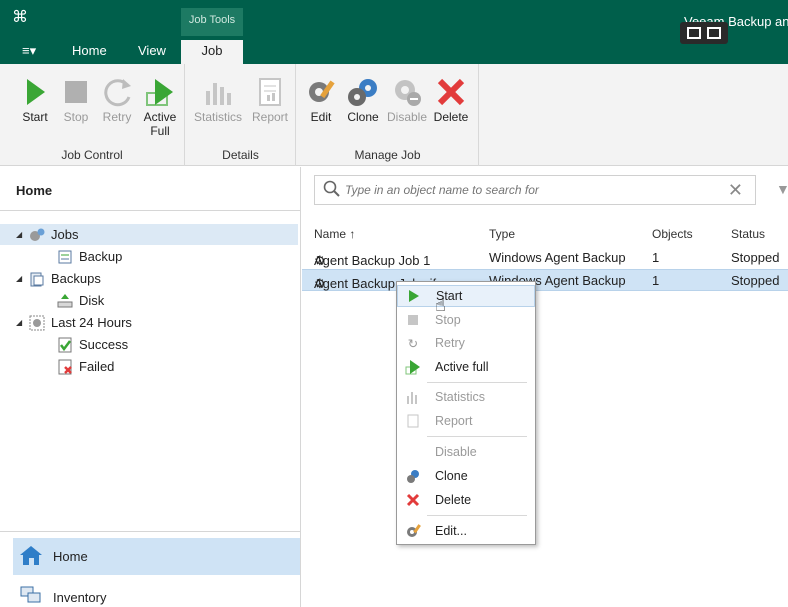 Image resolution: width=788 pixels, height=607 pixels. I want to click on search-box: ✕, so click(535, 190).